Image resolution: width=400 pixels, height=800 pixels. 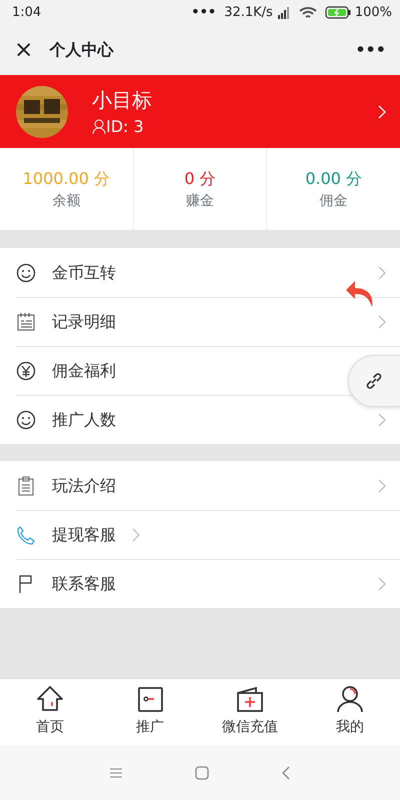 I want to click on menu-item-label: 推广人数, so click(x=84, y=420).